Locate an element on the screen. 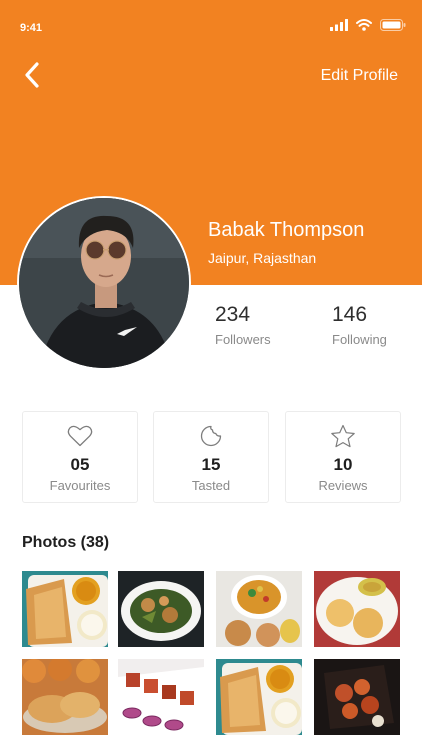  chevron-left-icon is located at coordinates (32, 77).